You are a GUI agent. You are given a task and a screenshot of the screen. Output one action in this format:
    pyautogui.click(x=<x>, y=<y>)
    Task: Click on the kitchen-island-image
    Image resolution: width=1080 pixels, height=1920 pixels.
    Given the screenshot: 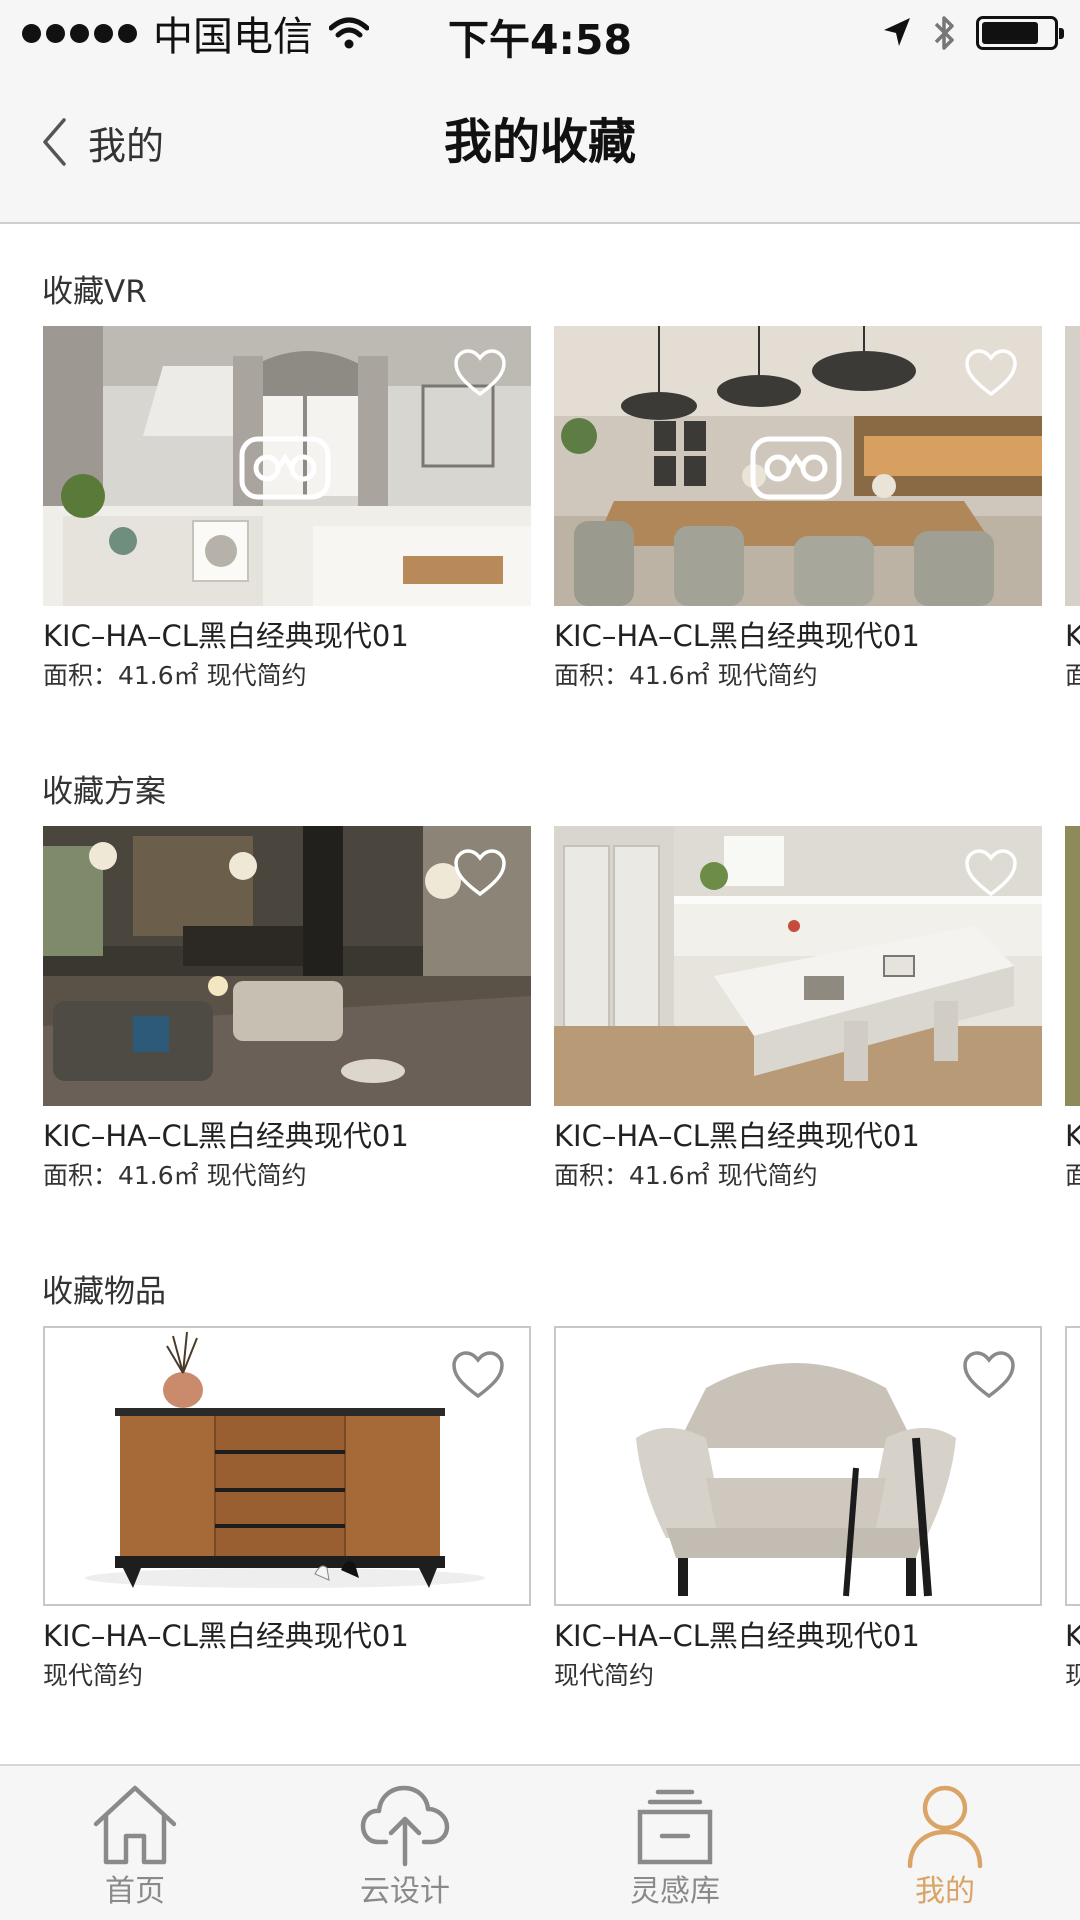 What is the action you would take?
    pyautogui.click(x=798, y=966)
    